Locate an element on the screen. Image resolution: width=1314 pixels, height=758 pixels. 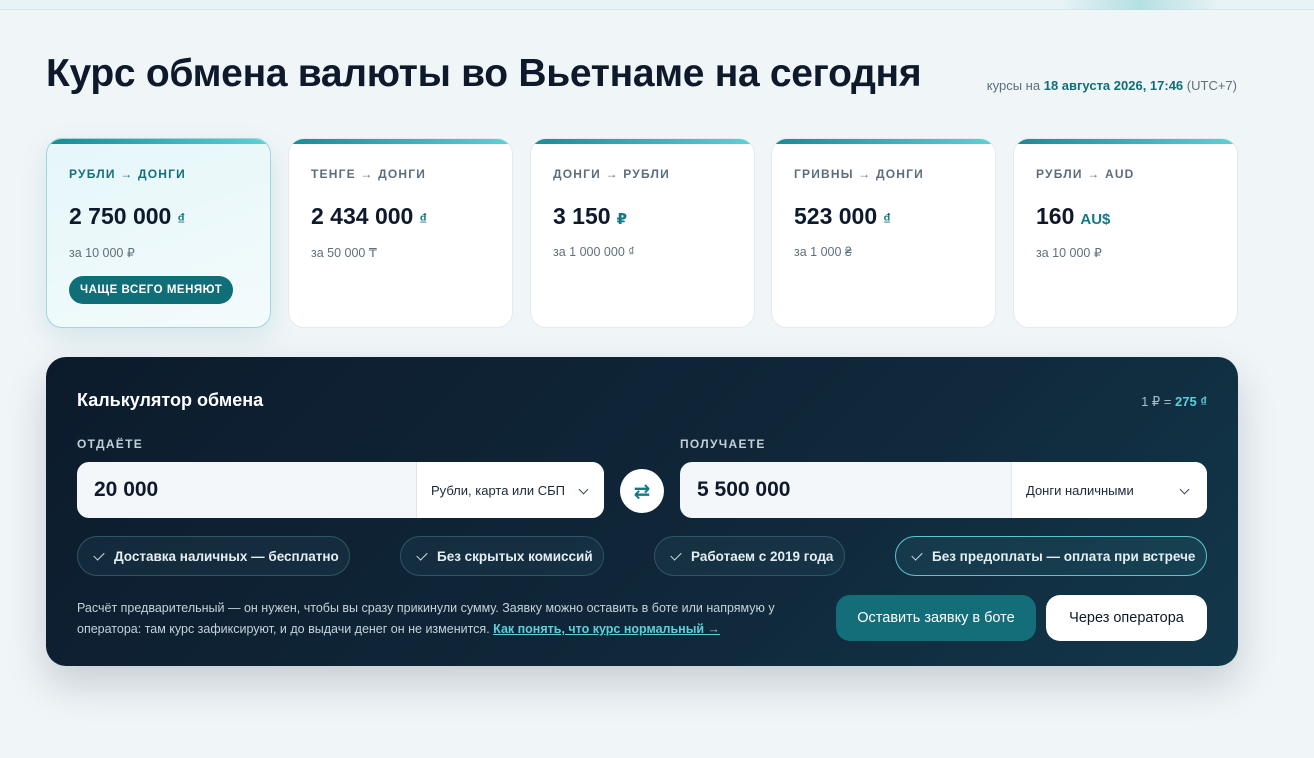
rates-timestamp: курсы на 18 августа 2026, 17:46 (UTC+7) is located at coordinates (1112, 85).